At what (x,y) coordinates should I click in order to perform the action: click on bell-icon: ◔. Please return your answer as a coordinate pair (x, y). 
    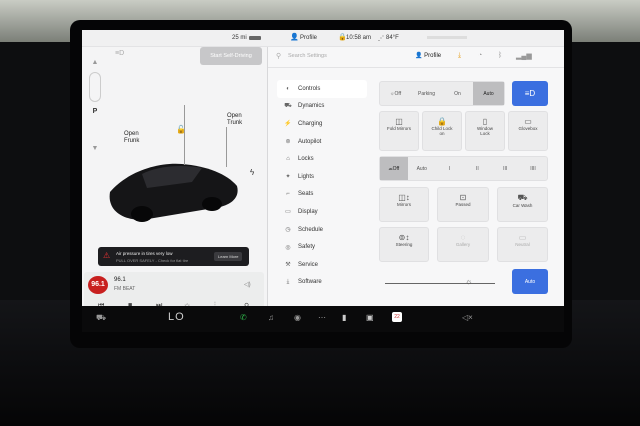
    Looking at the image, I should click on (480, 55).